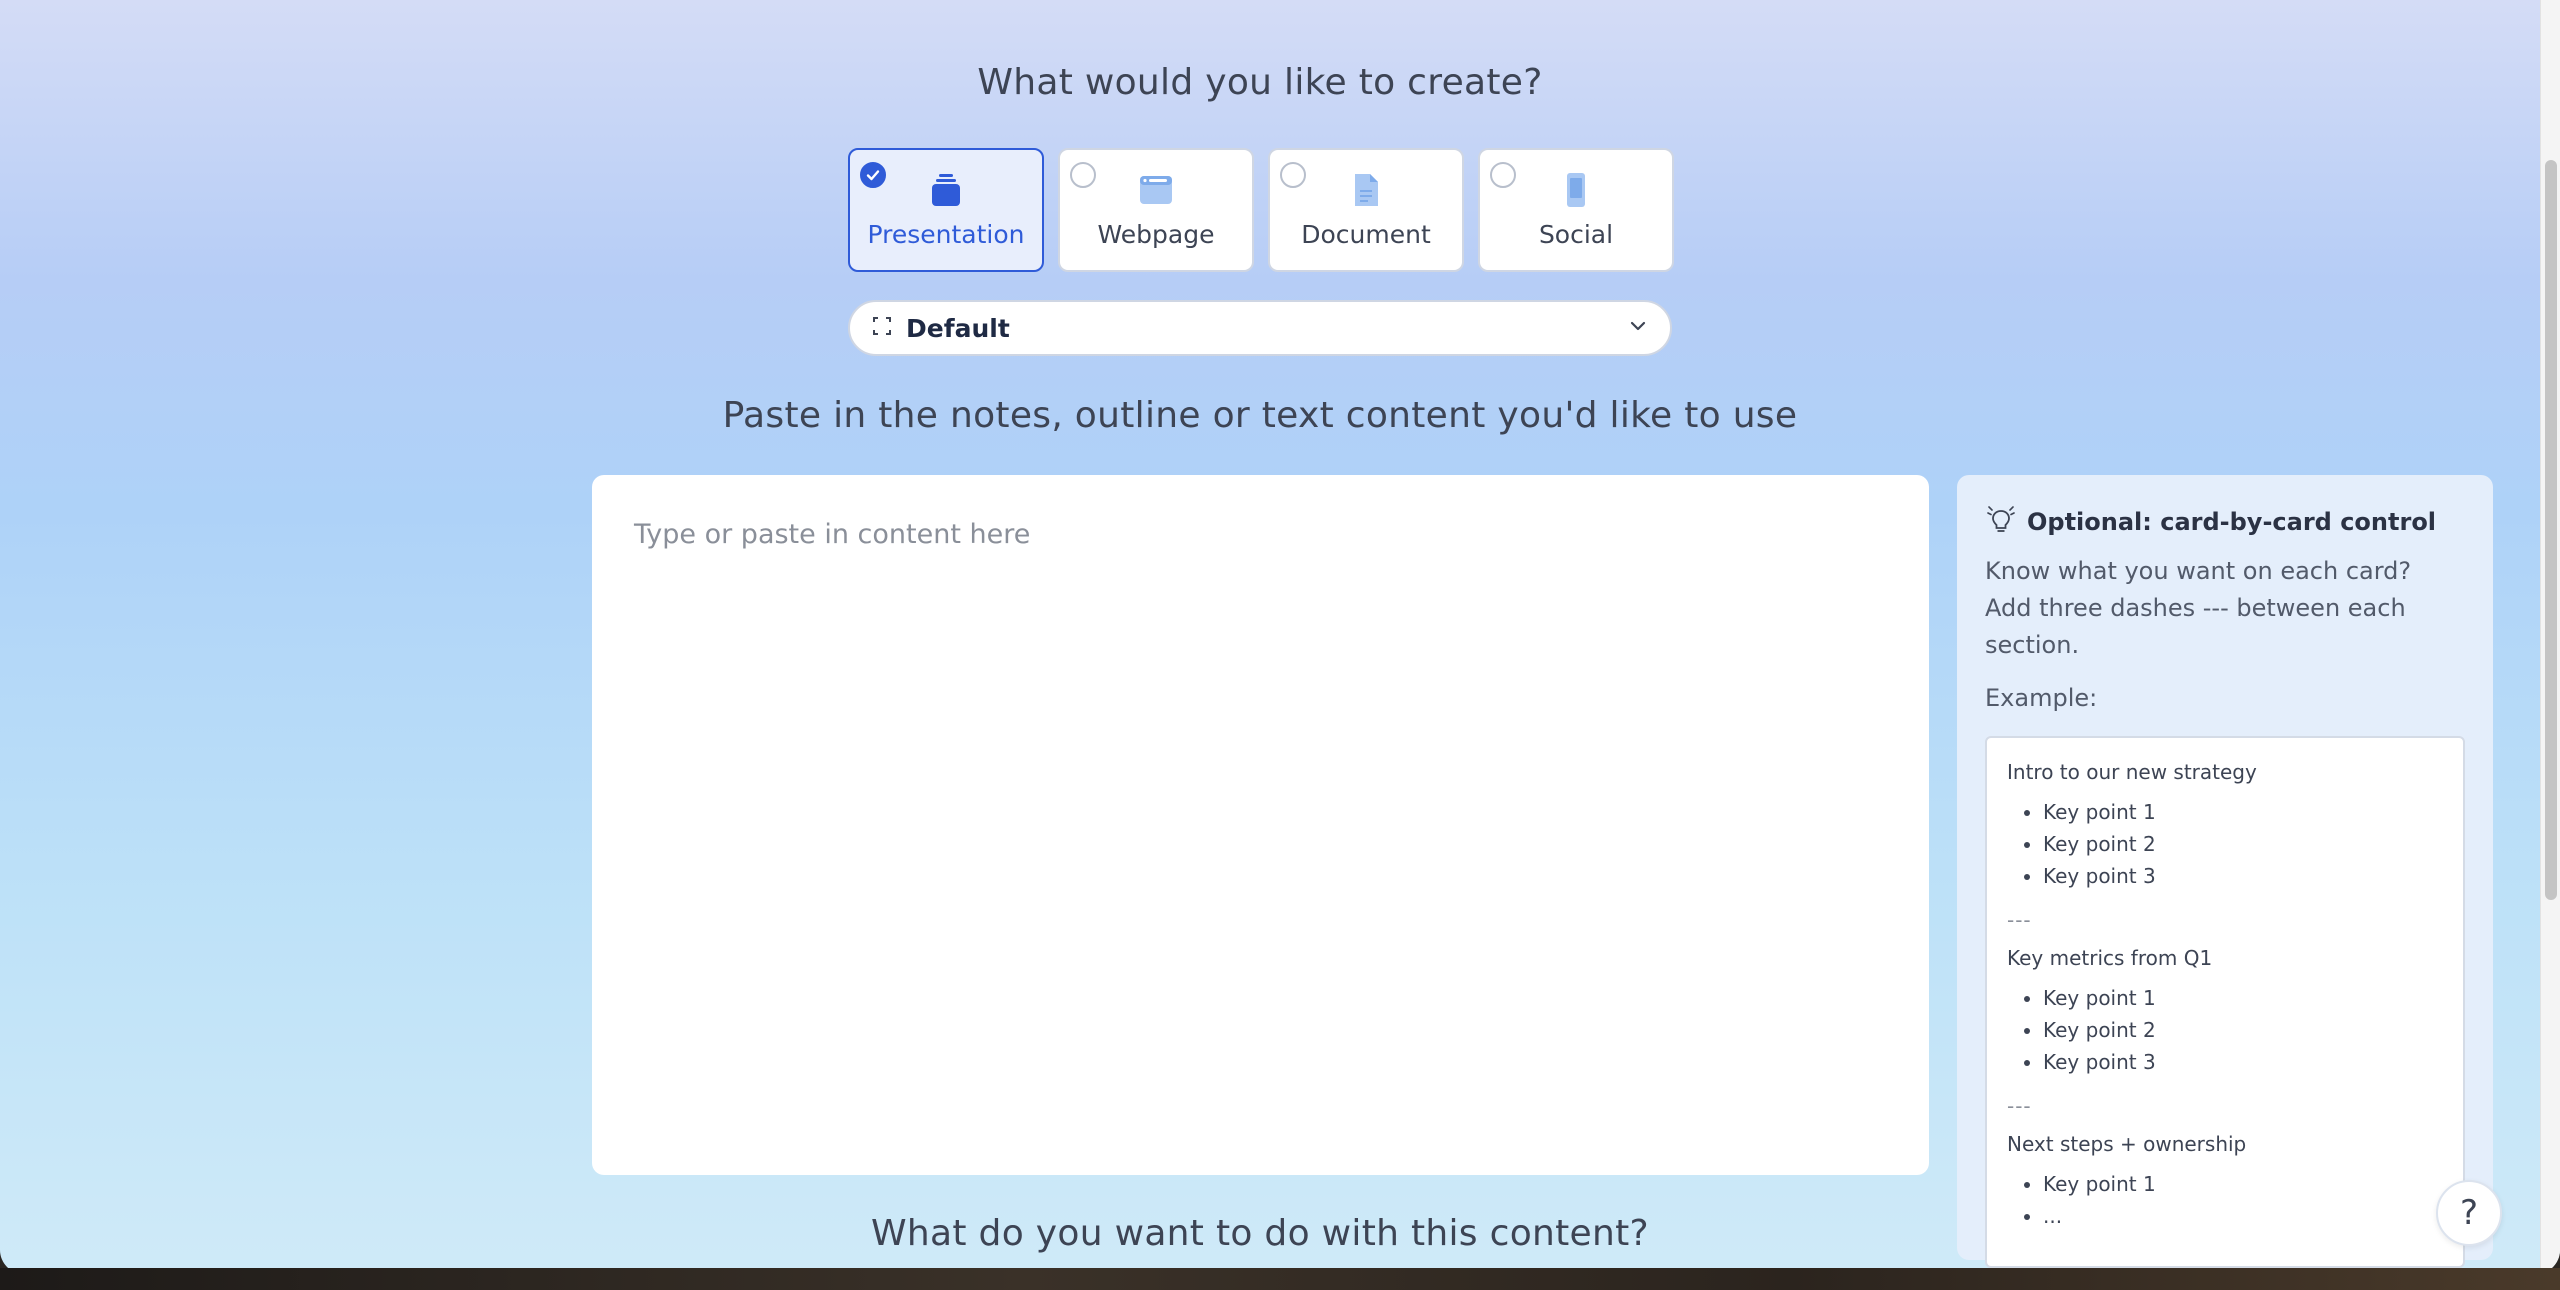 This screenshot has height=1290, width=2560. I want to click on browser-window-icon, so click(1156, 190).